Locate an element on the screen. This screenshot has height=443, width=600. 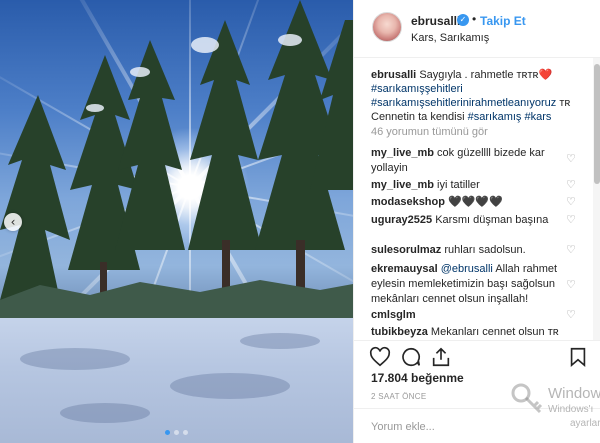
caption-username: ebrusalli is located at coordinates (393, 75).